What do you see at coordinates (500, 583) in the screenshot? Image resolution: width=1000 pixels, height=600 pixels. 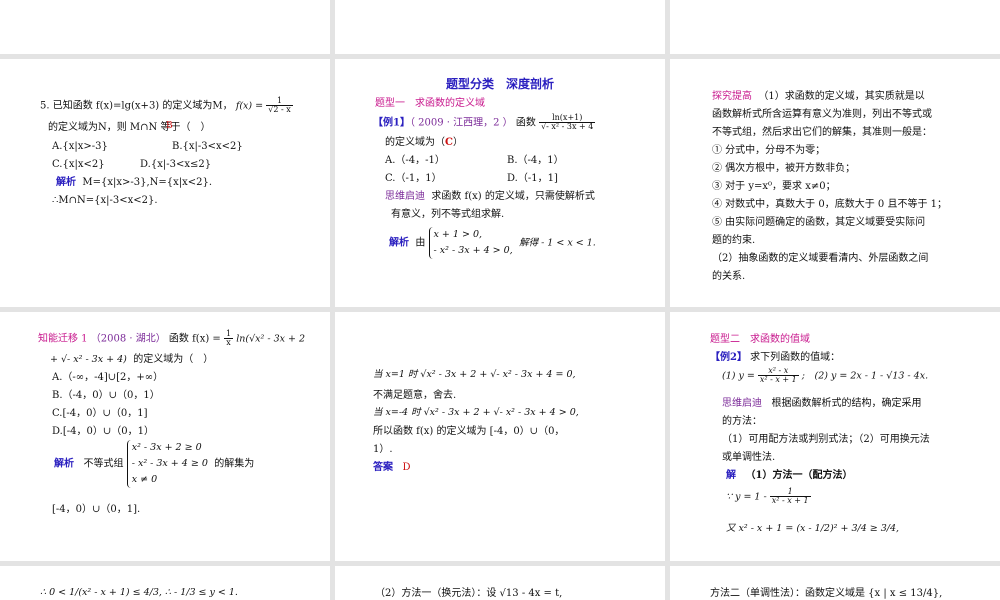 I see `slide-bottom-center: （2）方法一（换元法）：设 √13 - 4x = t,` at bounding box center [500, 583].